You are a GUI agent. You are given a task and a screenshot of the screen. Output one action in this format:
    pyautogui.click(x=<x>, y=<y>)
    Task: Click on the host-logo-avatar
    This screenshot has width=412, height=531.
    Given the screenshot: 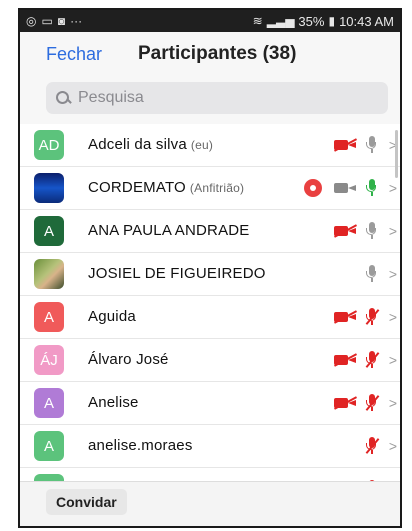 What is the action you would take?
    pyautogui.click(x=49, y=188)
    